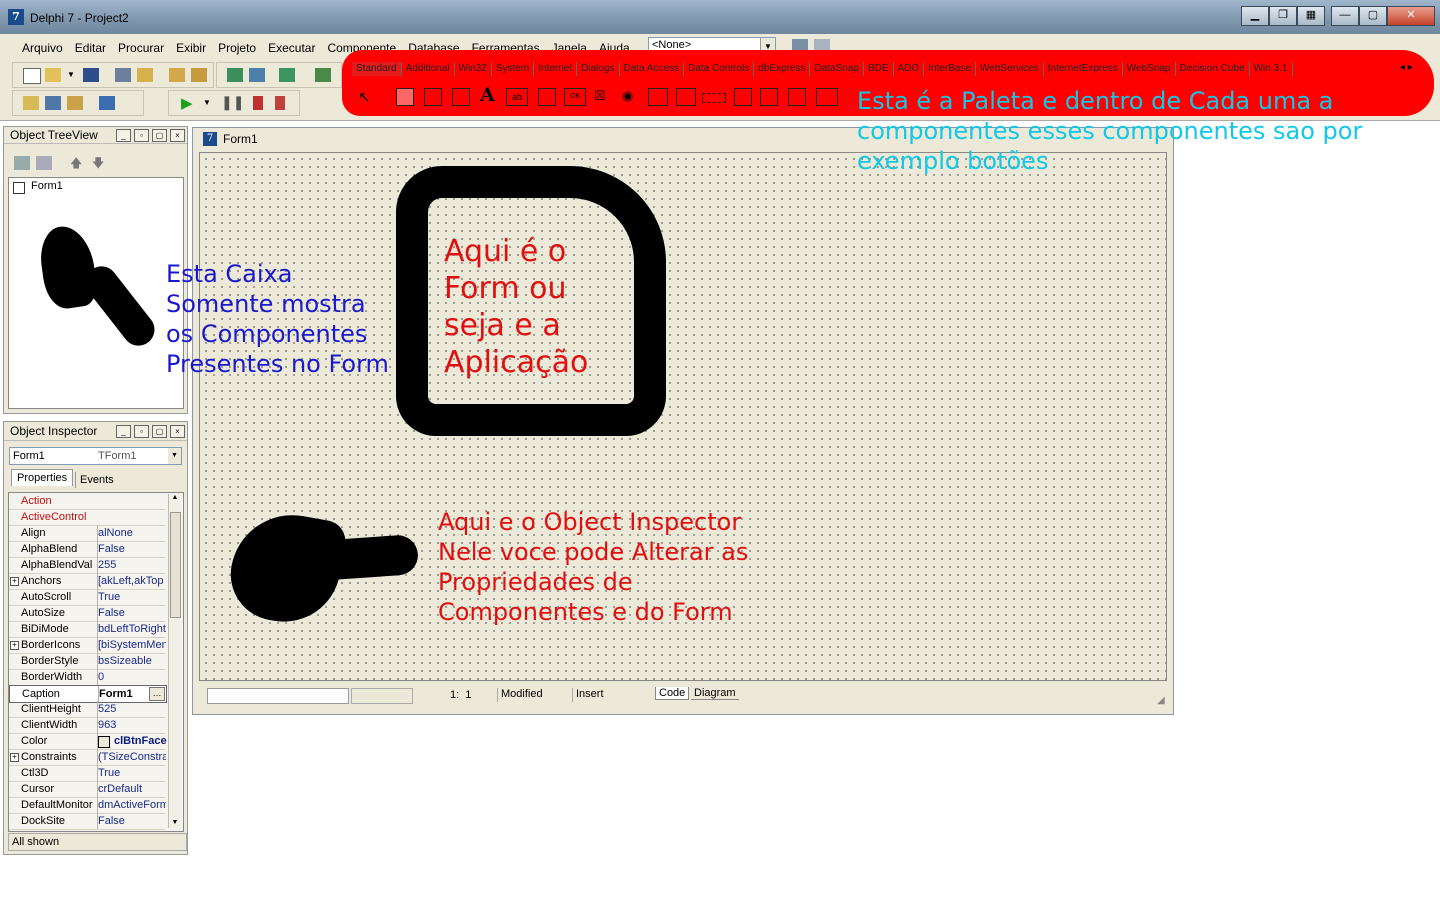  I want to click on open-project-icon, so click(145, 75).